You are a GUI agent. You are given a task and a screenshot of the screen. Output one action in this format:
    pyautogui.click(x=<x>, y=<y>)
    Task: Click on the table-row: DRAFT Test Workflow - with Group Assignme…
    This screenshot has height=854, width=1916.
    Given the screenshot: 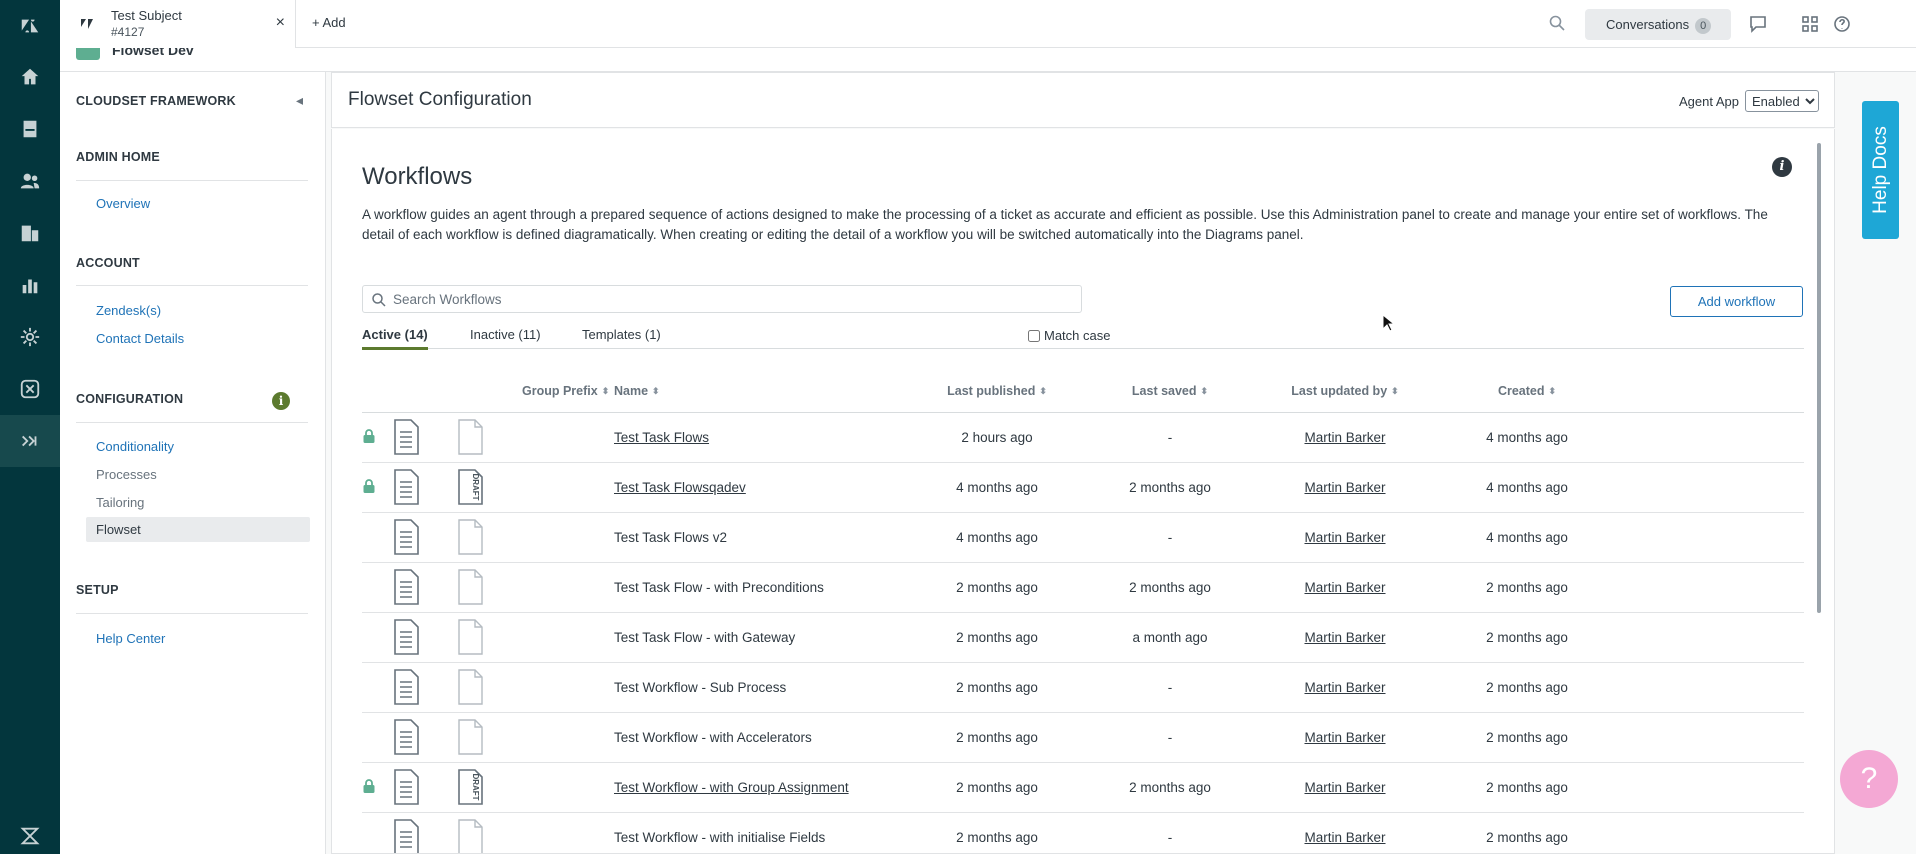 What is the action you would take?
    pyautogui.click(x=1083, y=787)
    